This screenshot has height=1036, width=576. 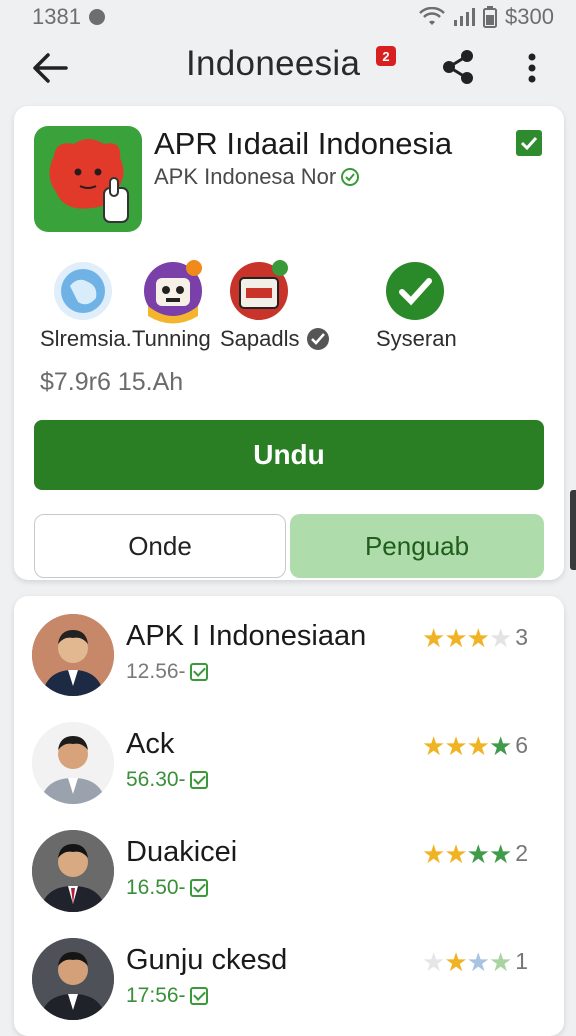 What do you see at coordinates (50, 68) in the screenshot?
I see `back-arrow-icon` at bounding box center [50, 68].